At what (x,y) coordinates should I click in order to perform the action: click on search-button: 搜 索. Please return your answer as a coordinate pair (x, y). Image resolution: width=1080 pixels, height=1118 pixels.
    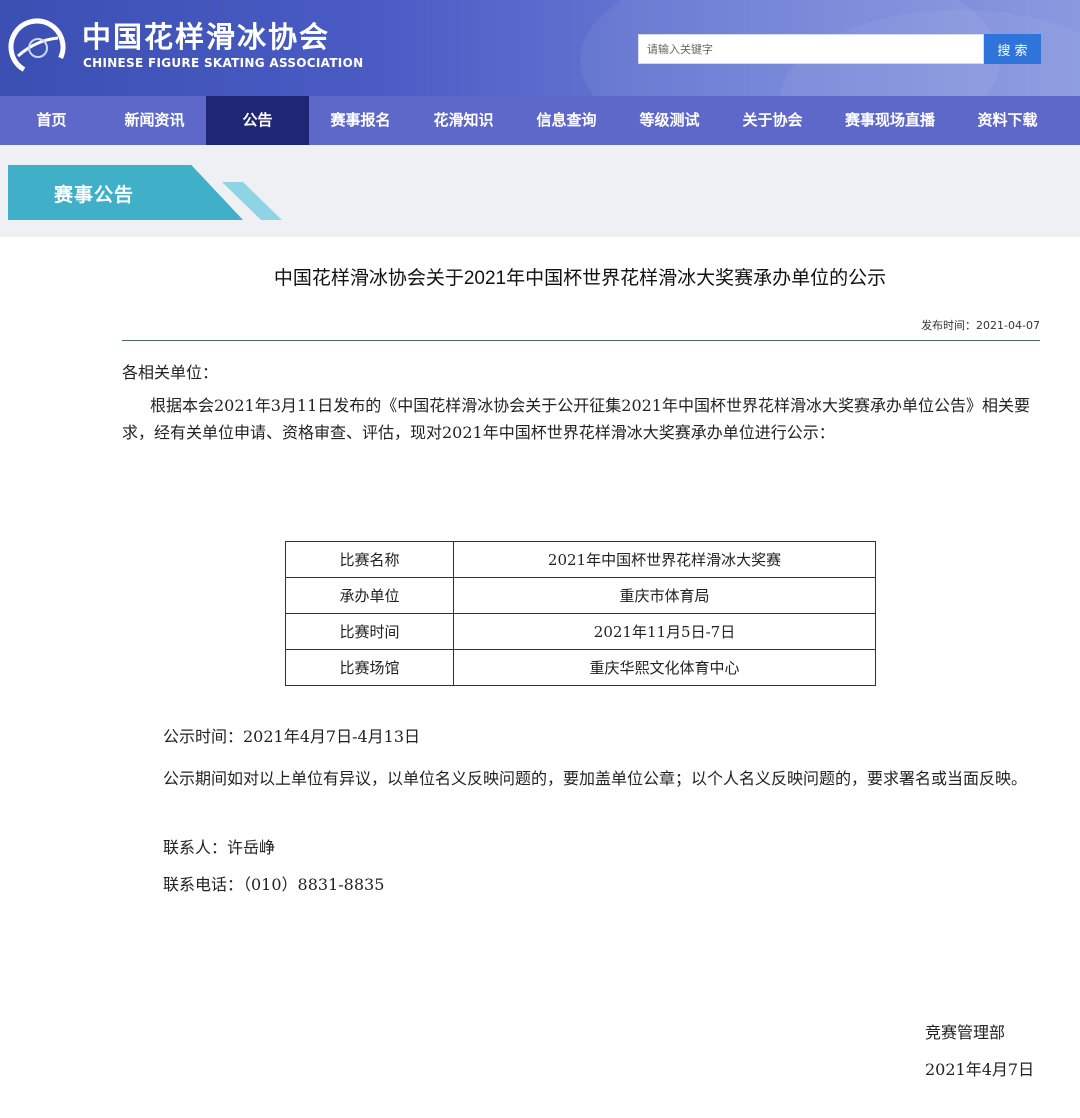
    Looking at the image, I should click on (1012, 49).